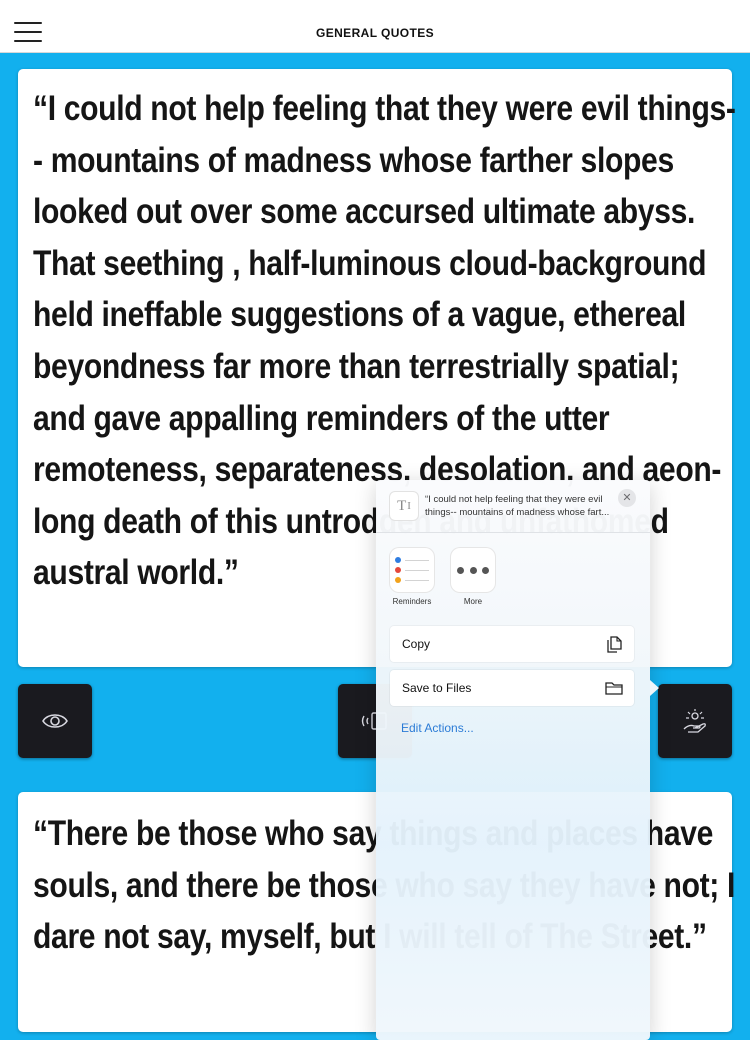 This screenshot has height=1040, width=750. What do you see at coordinates (654, 688) in the screenshot?
I see `popover-arrow` at bounding box center [654, 688].